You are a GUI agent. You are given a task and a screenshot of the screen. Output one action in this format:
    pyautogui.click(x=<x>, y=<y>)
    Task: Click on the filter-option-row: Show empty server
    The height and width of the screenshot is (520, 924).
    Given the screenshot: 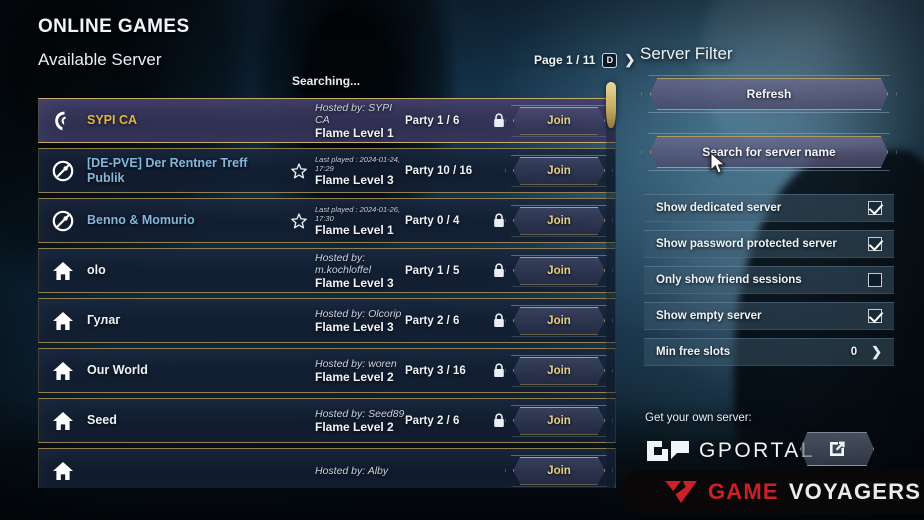 What is the action you would take?
    pyautogui.click(x=769, y=316)
    